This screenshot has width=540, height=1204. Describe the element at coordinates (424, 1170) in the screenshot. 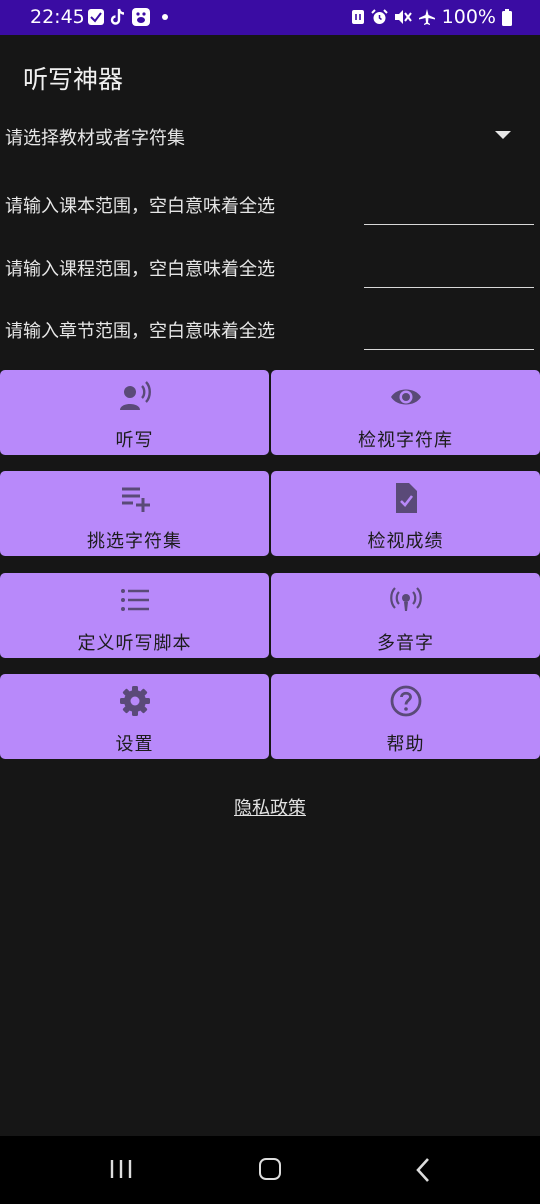

I see `back-icon` at that location.